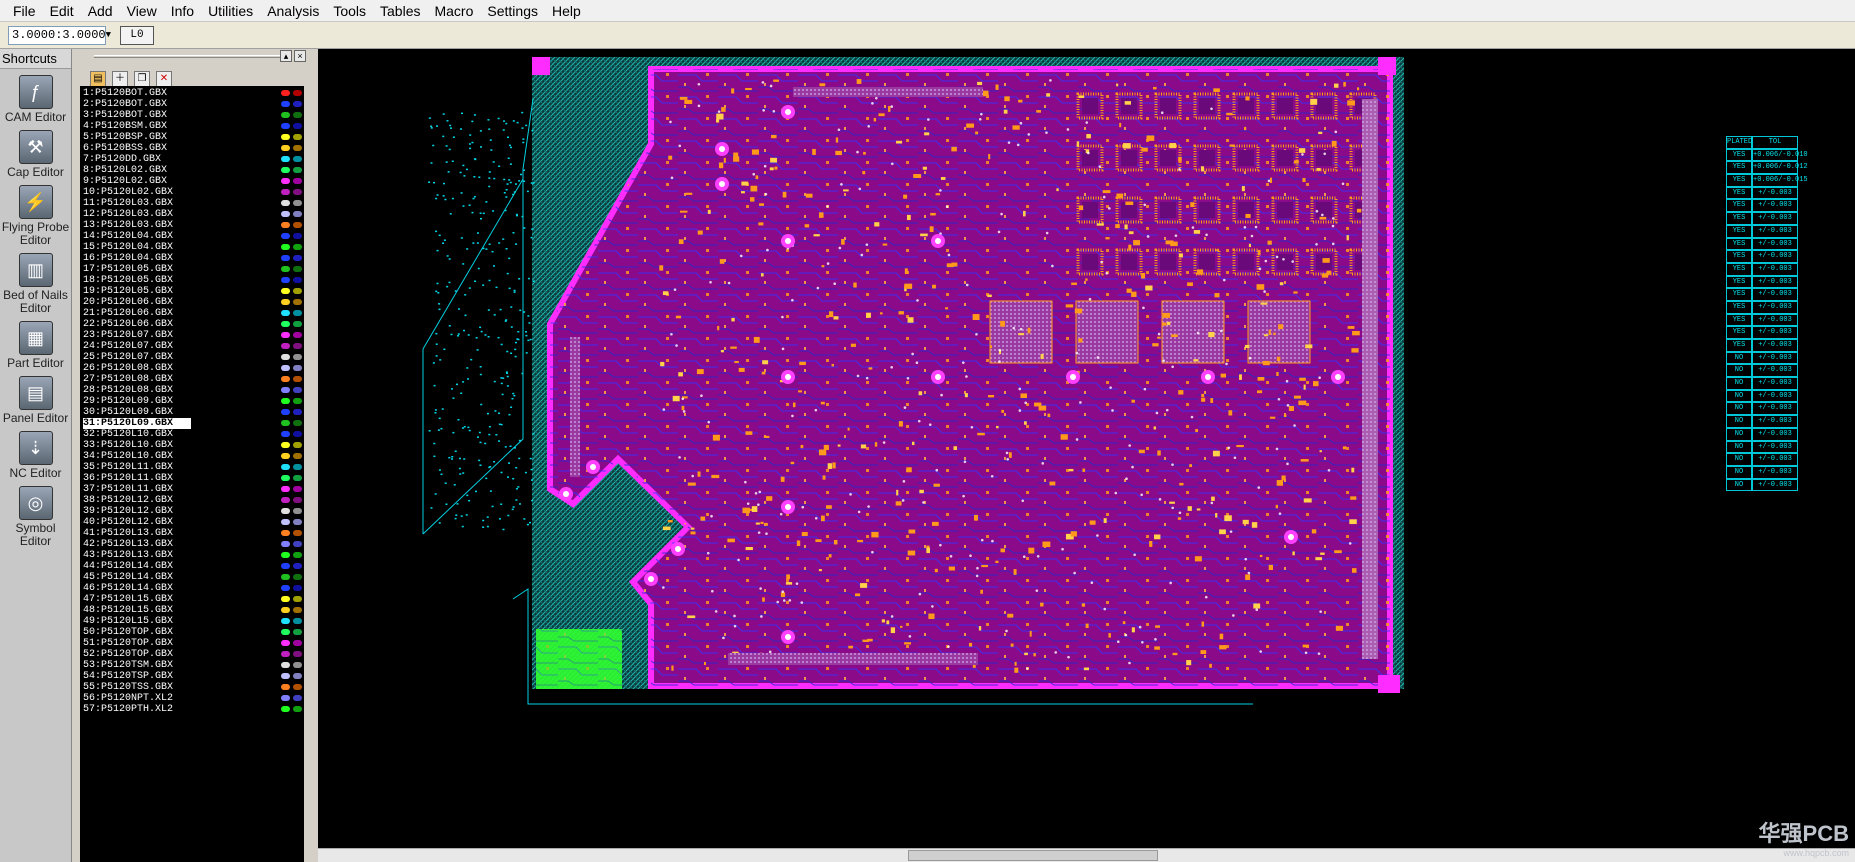 The height and width of the screenshot is (862, 1855). Describe the element at coordinates (512, 11) in the screenshot. I see `menu-settings: Settings` at that location.